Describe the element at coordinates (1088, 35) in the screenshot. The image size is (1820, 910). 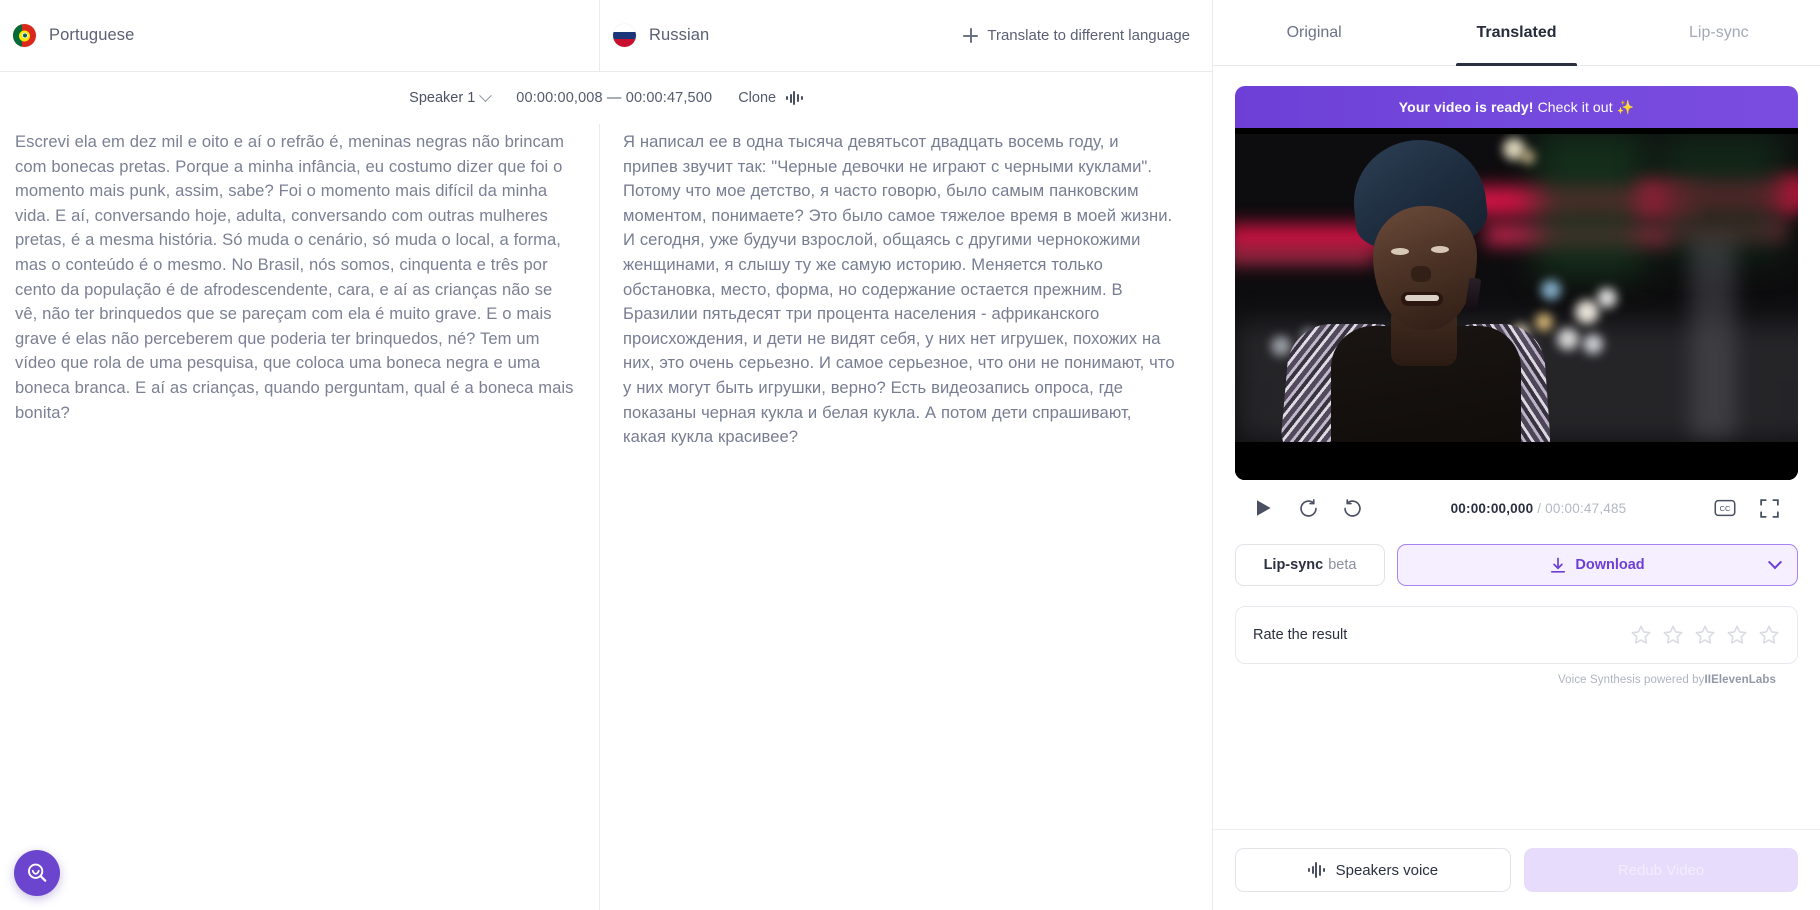
I see `add-translation-label: Translate to different language` at that location.